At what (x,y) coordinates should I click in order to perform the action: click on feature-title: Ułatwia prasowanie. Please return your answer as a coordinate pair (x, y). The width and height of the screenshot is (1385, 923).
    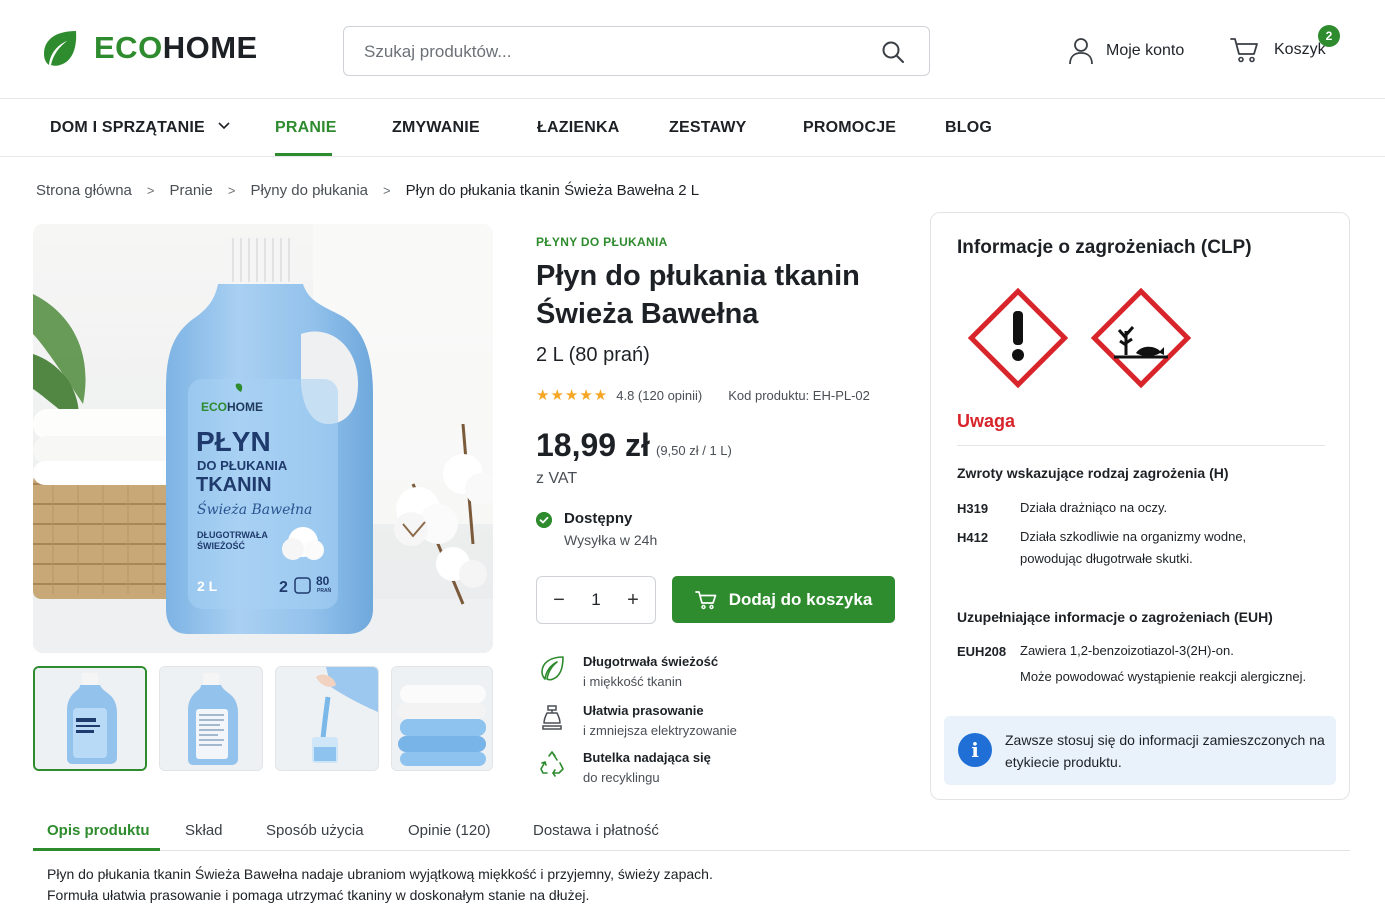
    Looking at the image, I should click on (643, 710).